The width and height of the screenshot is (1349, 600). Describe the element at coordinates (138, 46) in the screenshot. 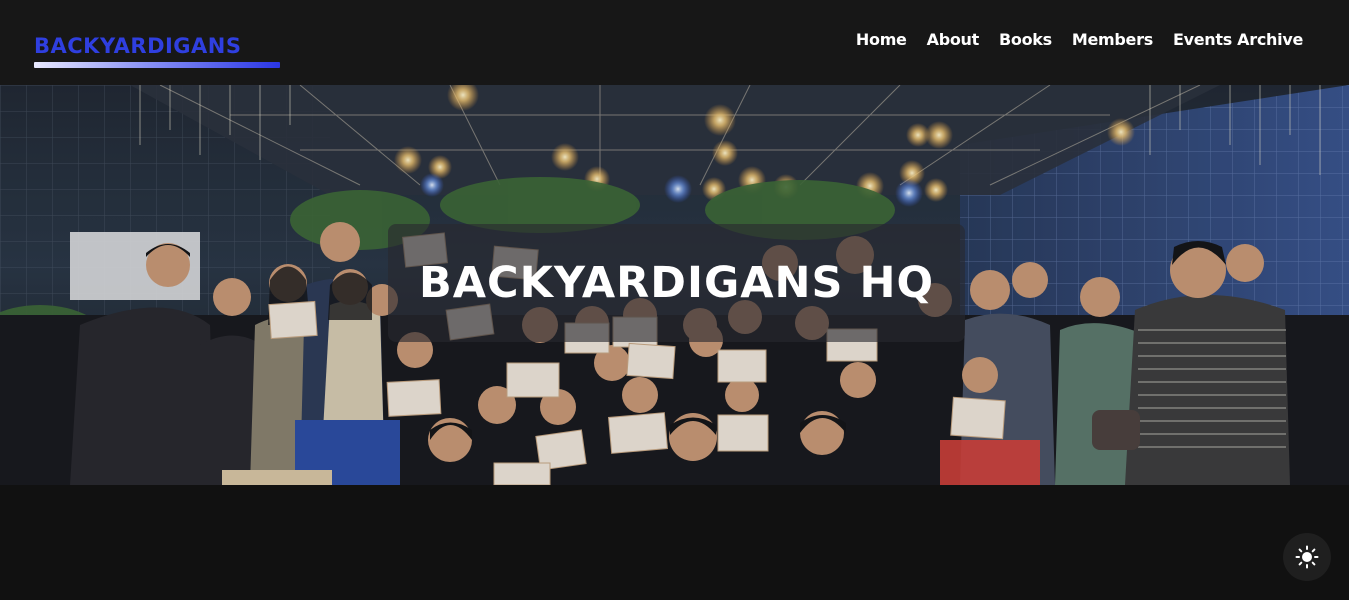

I see `logo-text: BACKYARDIGANS` at that location.